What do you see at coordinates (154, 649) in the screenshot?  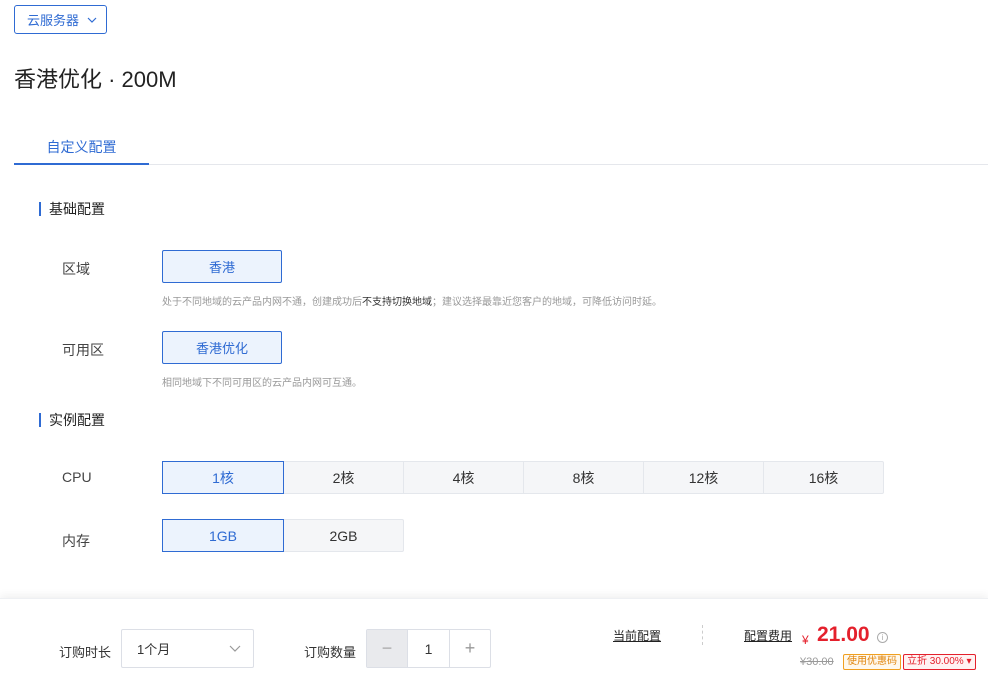 I see `duration-value: 1个月` at bounding box center [154, 649].